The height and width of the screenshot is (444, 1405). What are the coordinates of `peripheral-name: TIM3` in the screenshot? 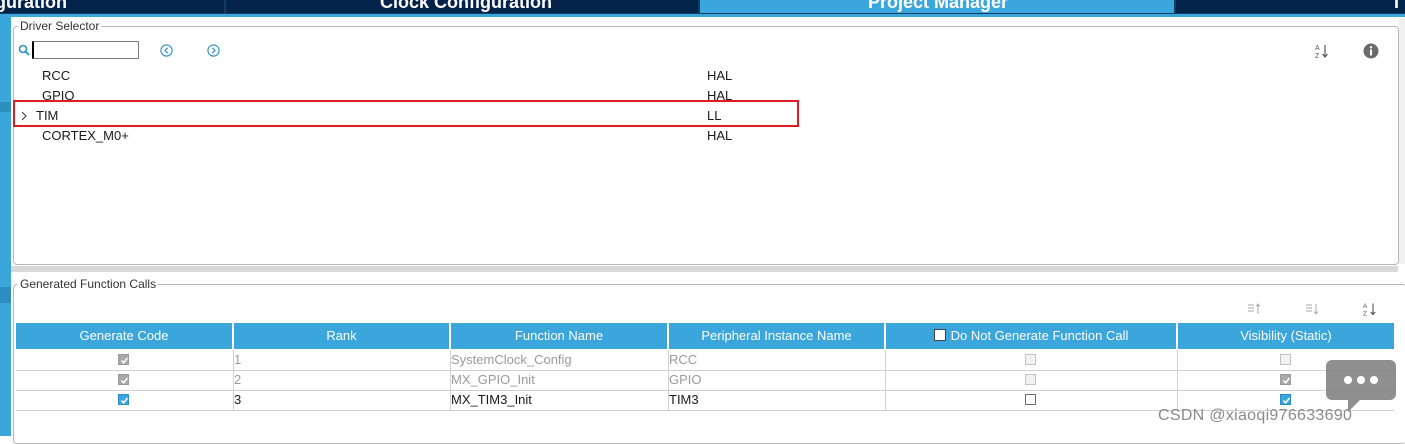 It's located at (684, 399).